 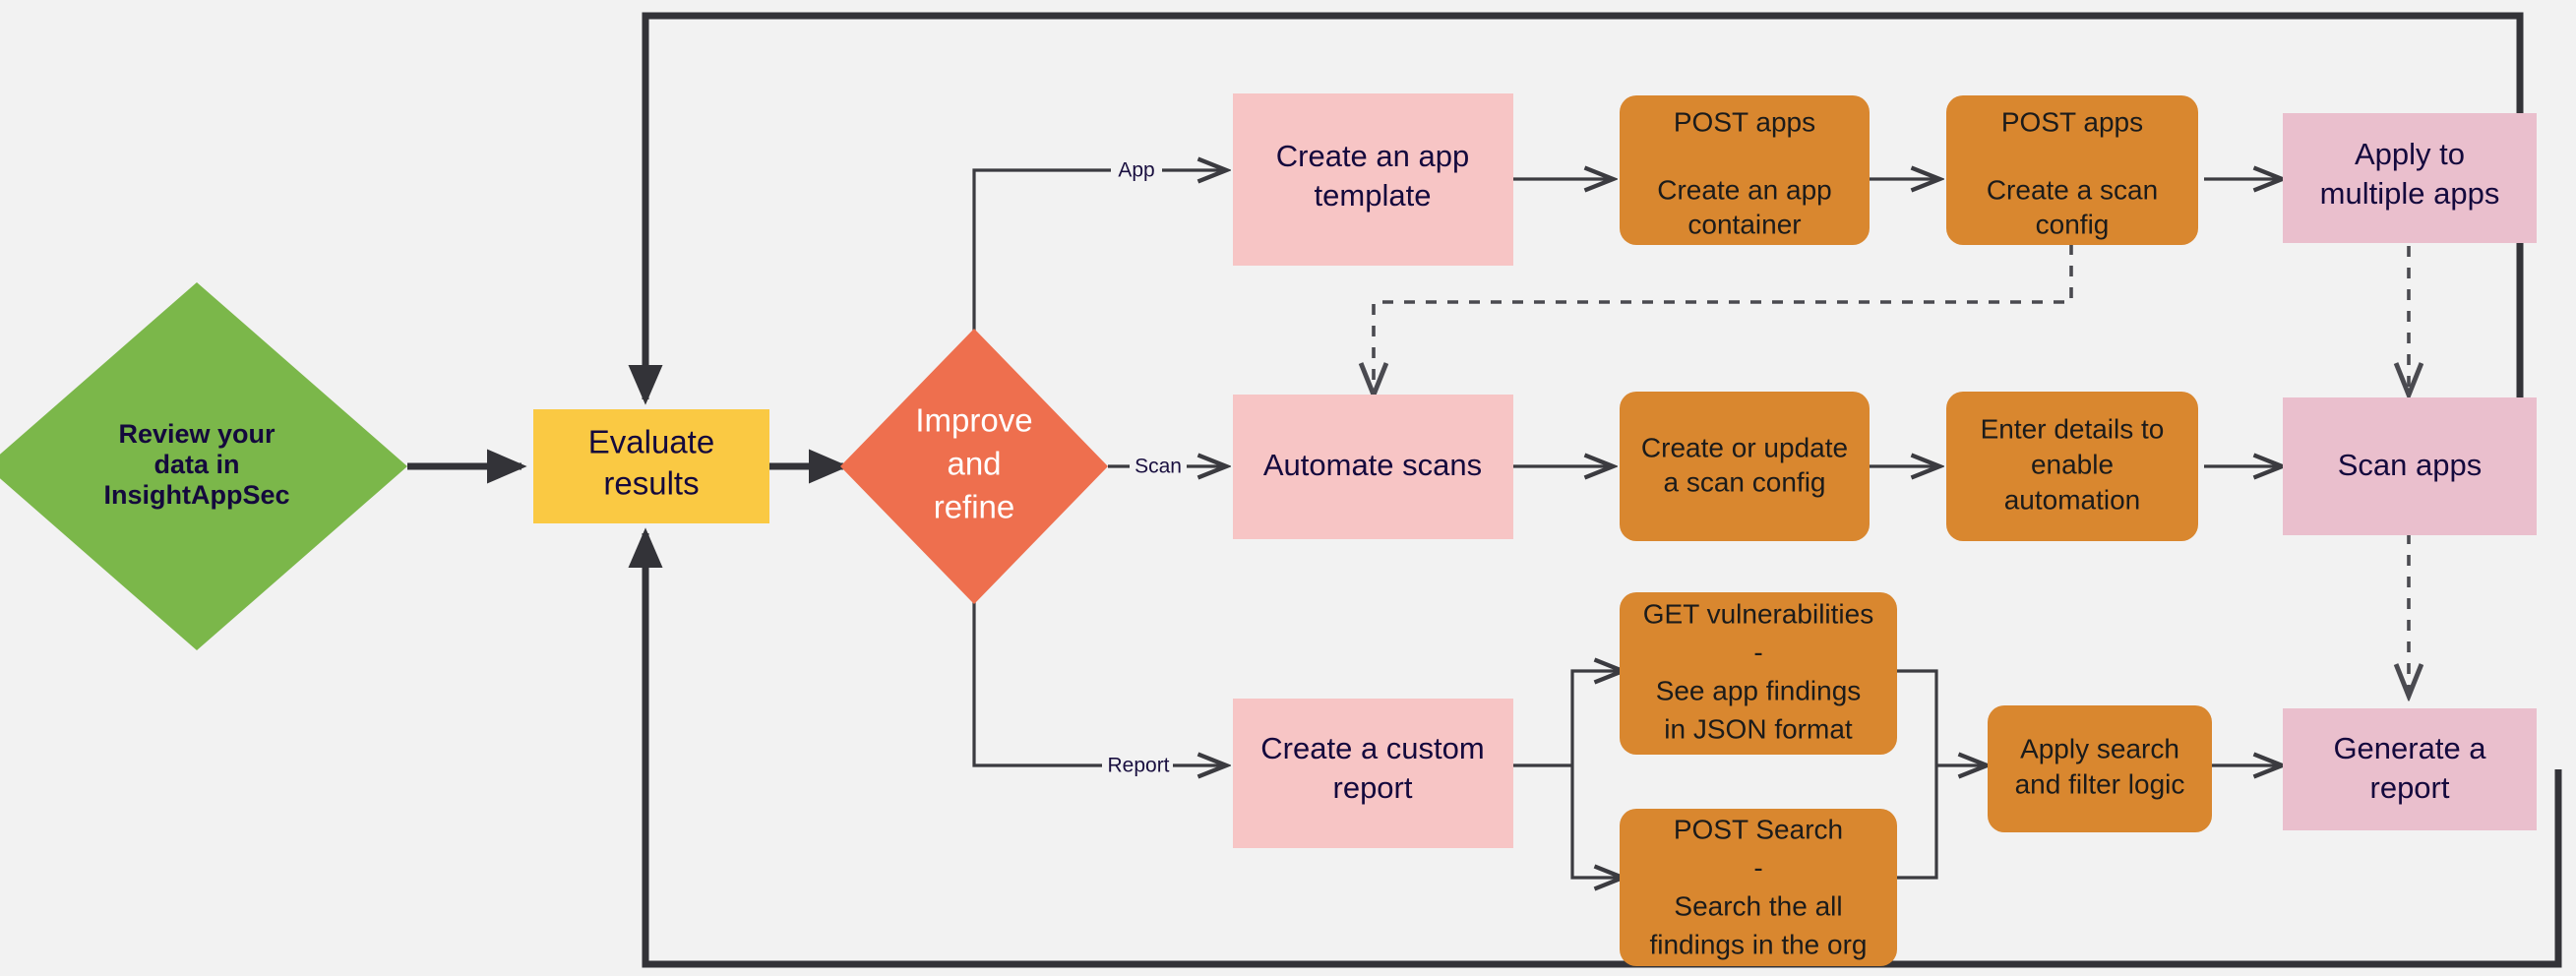 I want to click on node-scan-apps-line-0: Scan apps, so click(x=2410, y=465).